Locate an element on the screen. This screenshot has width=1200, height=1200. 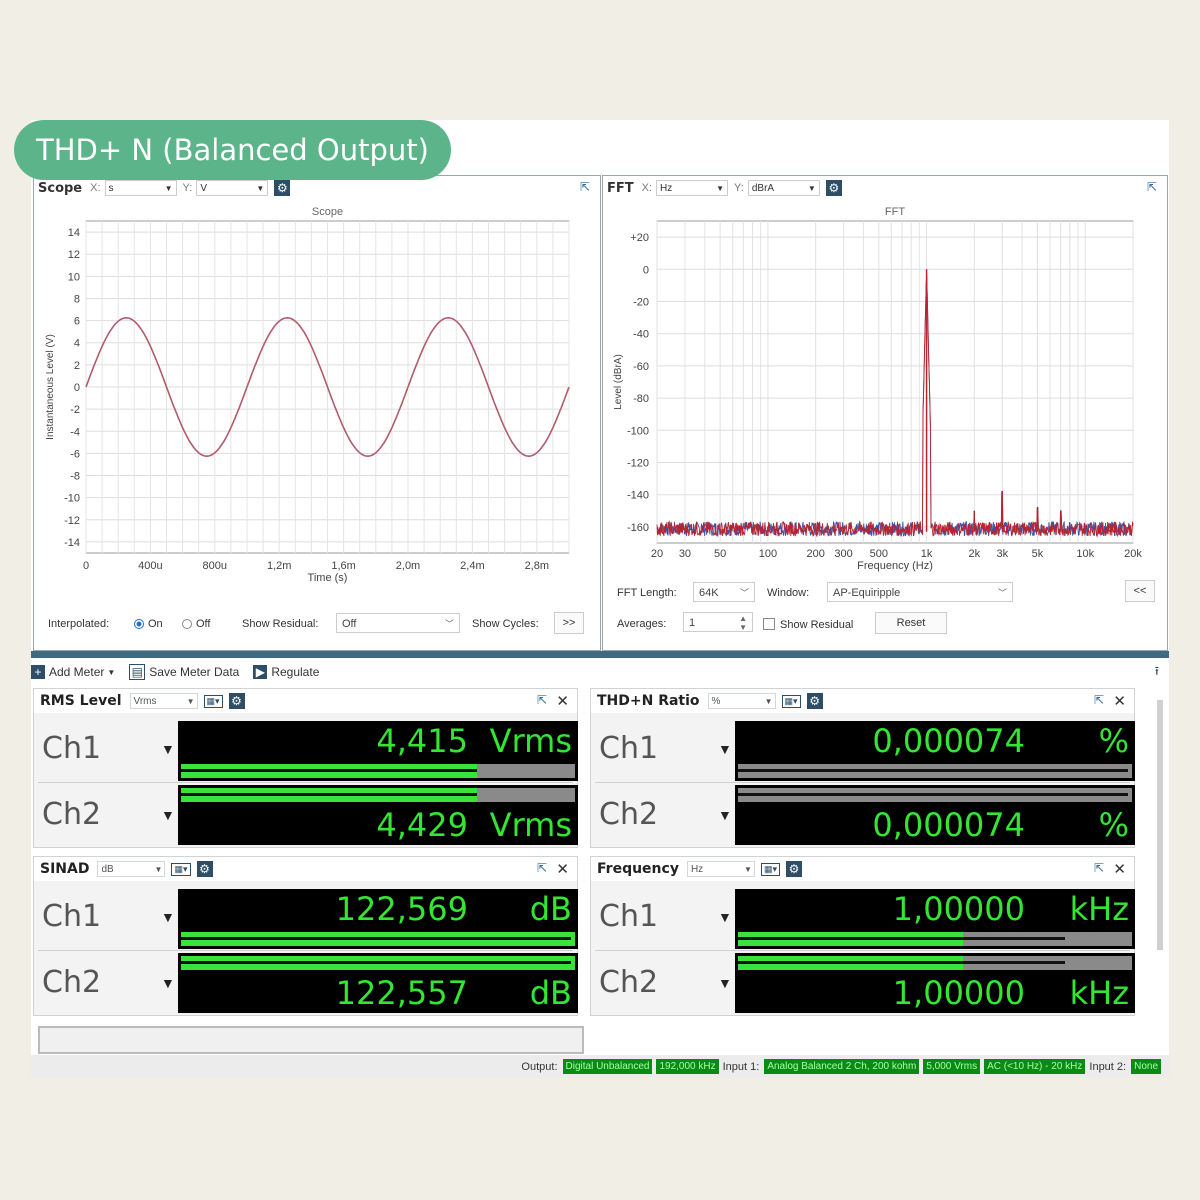
y-tick-label: 8 is located at coordinates (77, 299).